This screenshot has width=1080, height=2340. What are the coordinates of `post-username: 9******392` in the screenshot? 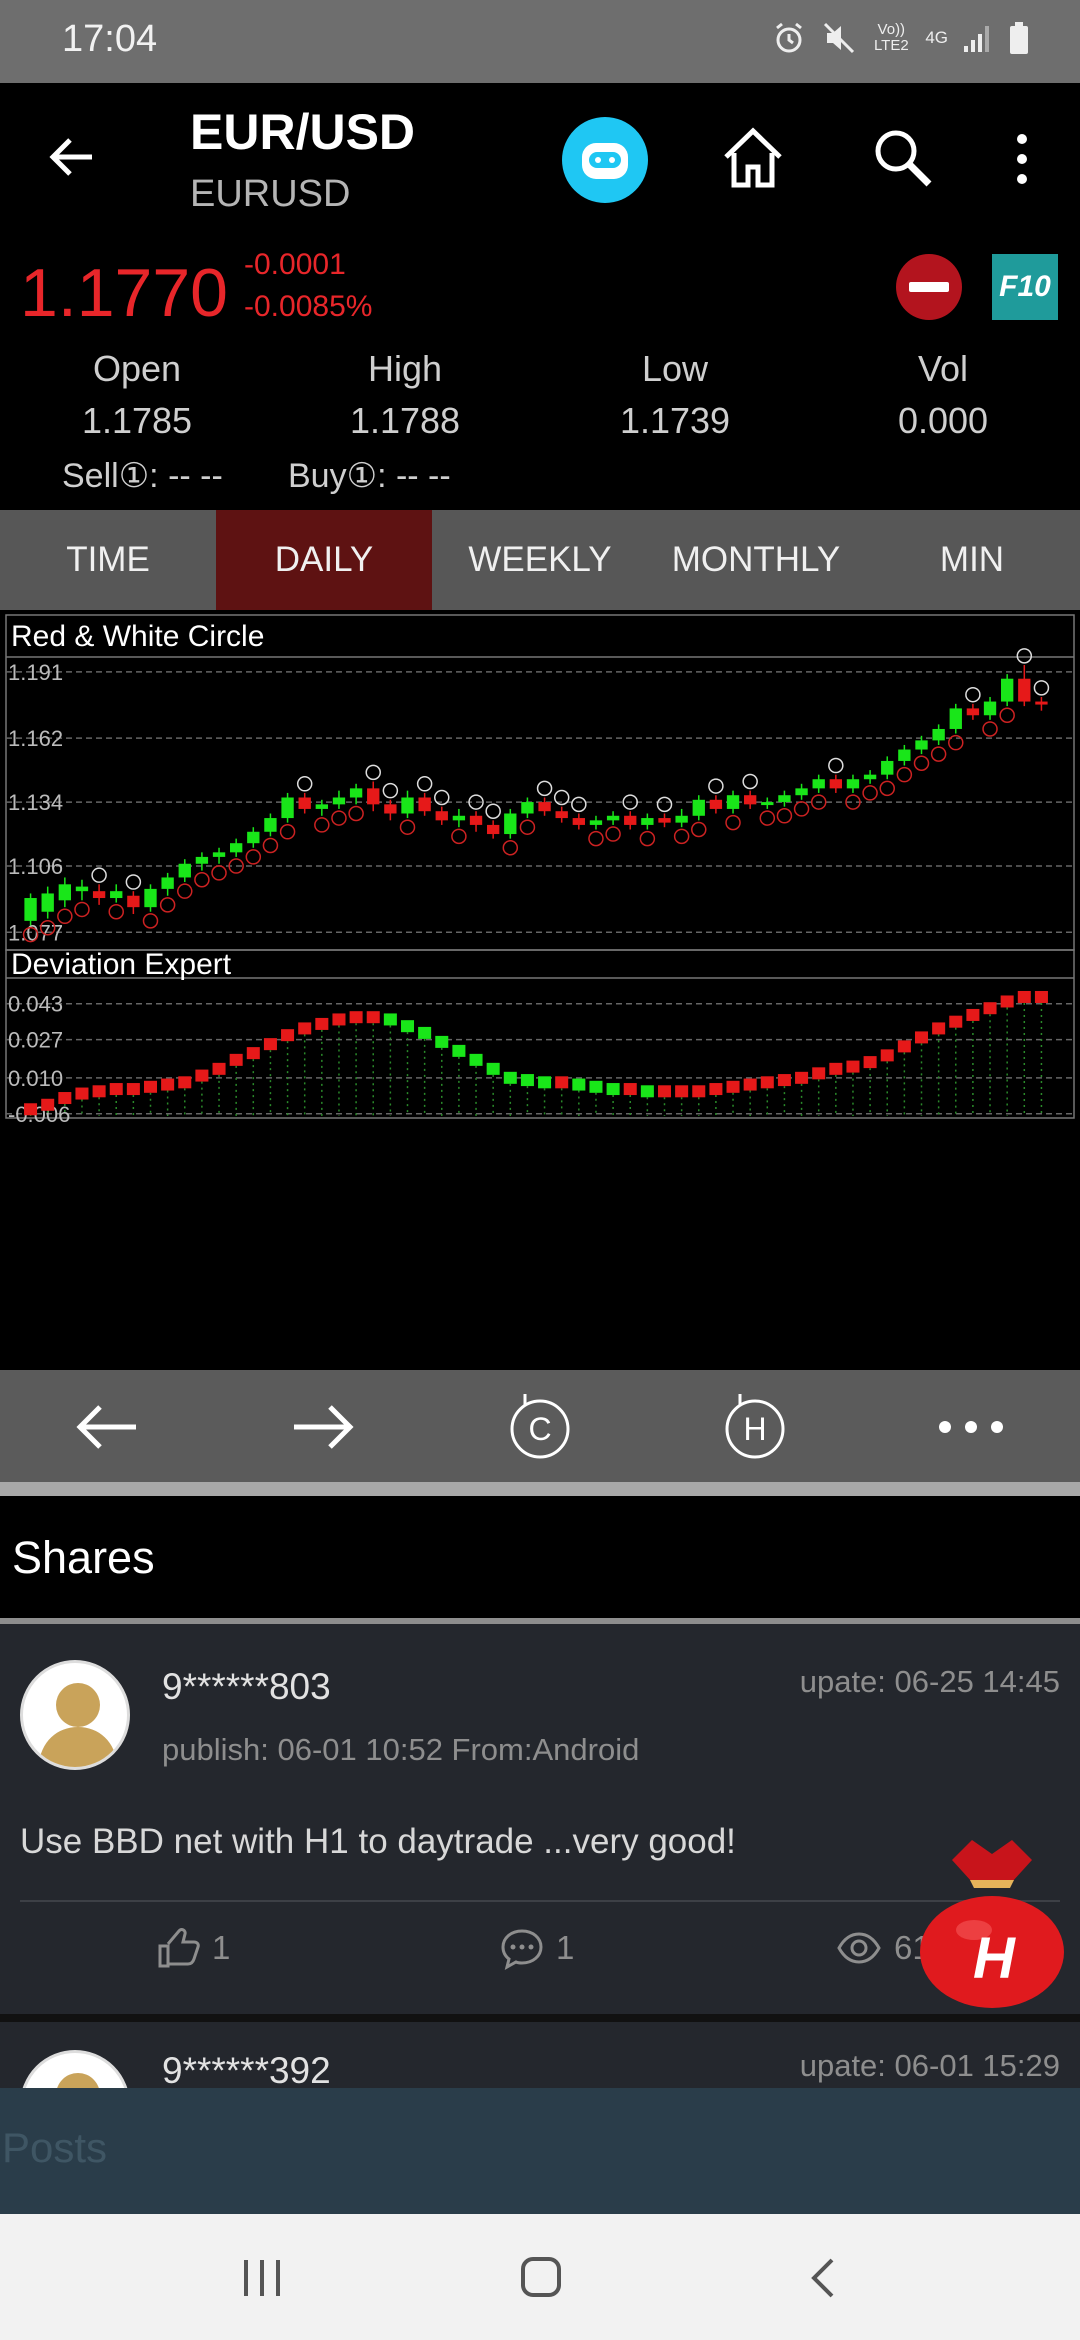 It's located at (246, 2069).